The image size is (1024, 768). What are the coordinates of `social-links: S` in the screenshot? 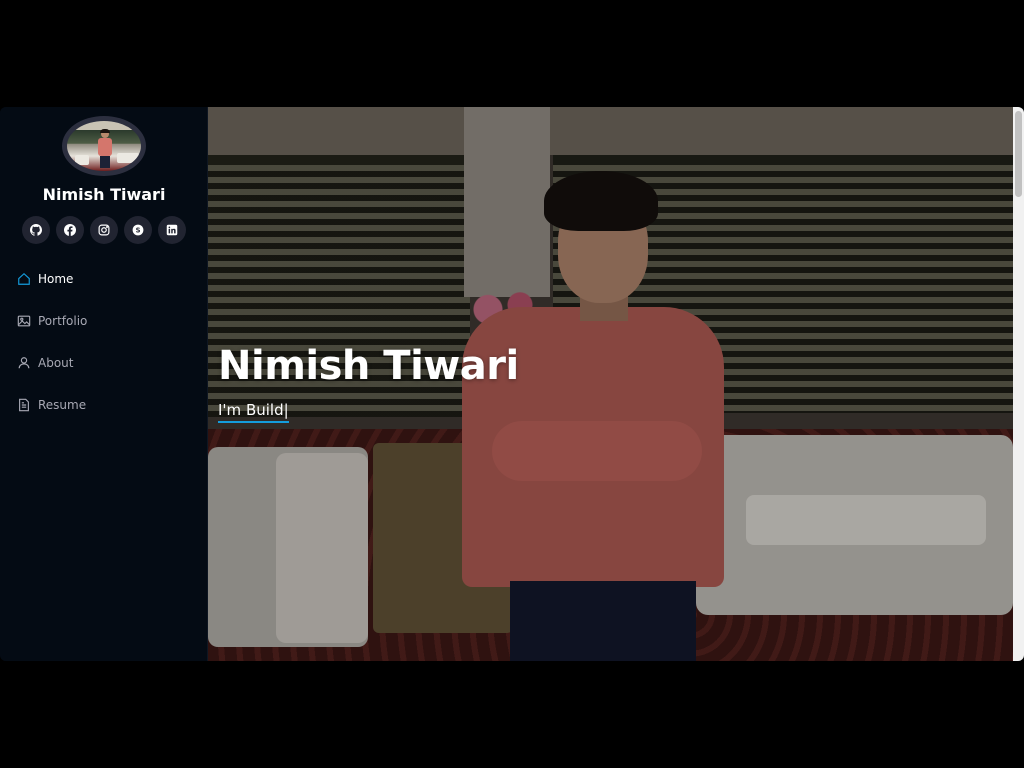 It's located at (104, 230).